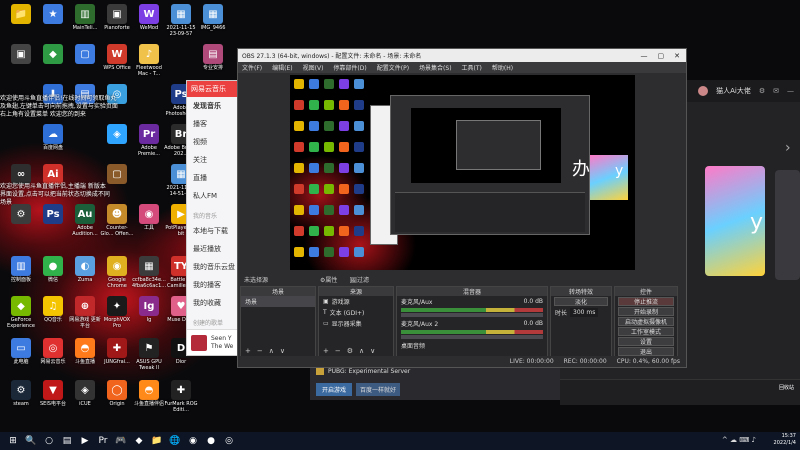 Image resolution: width=800 pixels, height=450 pixels. I want to click on nav-discover: 发现音乐, so click(214, 106).